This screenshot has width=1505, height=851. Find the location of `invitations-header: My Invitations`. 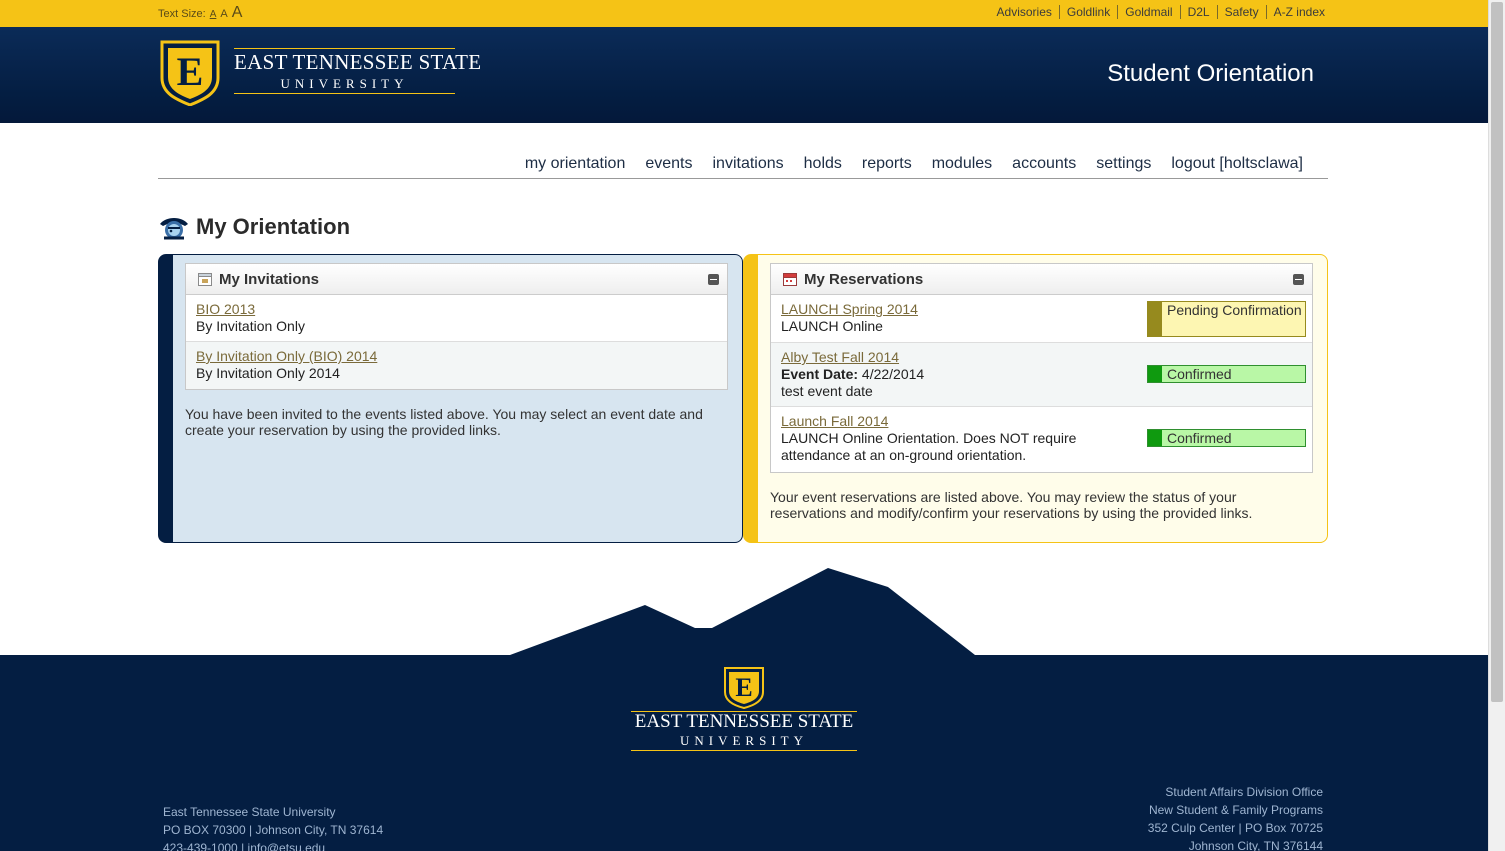

invitations-header: My Invitations is located at coordinates (456, 279).